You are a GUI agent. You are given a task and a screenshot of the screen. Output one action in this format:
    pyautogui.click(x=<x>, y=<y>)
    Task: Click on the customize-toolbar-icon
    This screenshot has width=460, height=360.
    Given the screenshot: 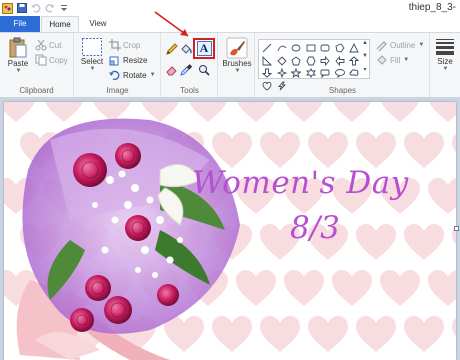 What is the action you would take?
    pyautogui.click(x=63, y=8)
    